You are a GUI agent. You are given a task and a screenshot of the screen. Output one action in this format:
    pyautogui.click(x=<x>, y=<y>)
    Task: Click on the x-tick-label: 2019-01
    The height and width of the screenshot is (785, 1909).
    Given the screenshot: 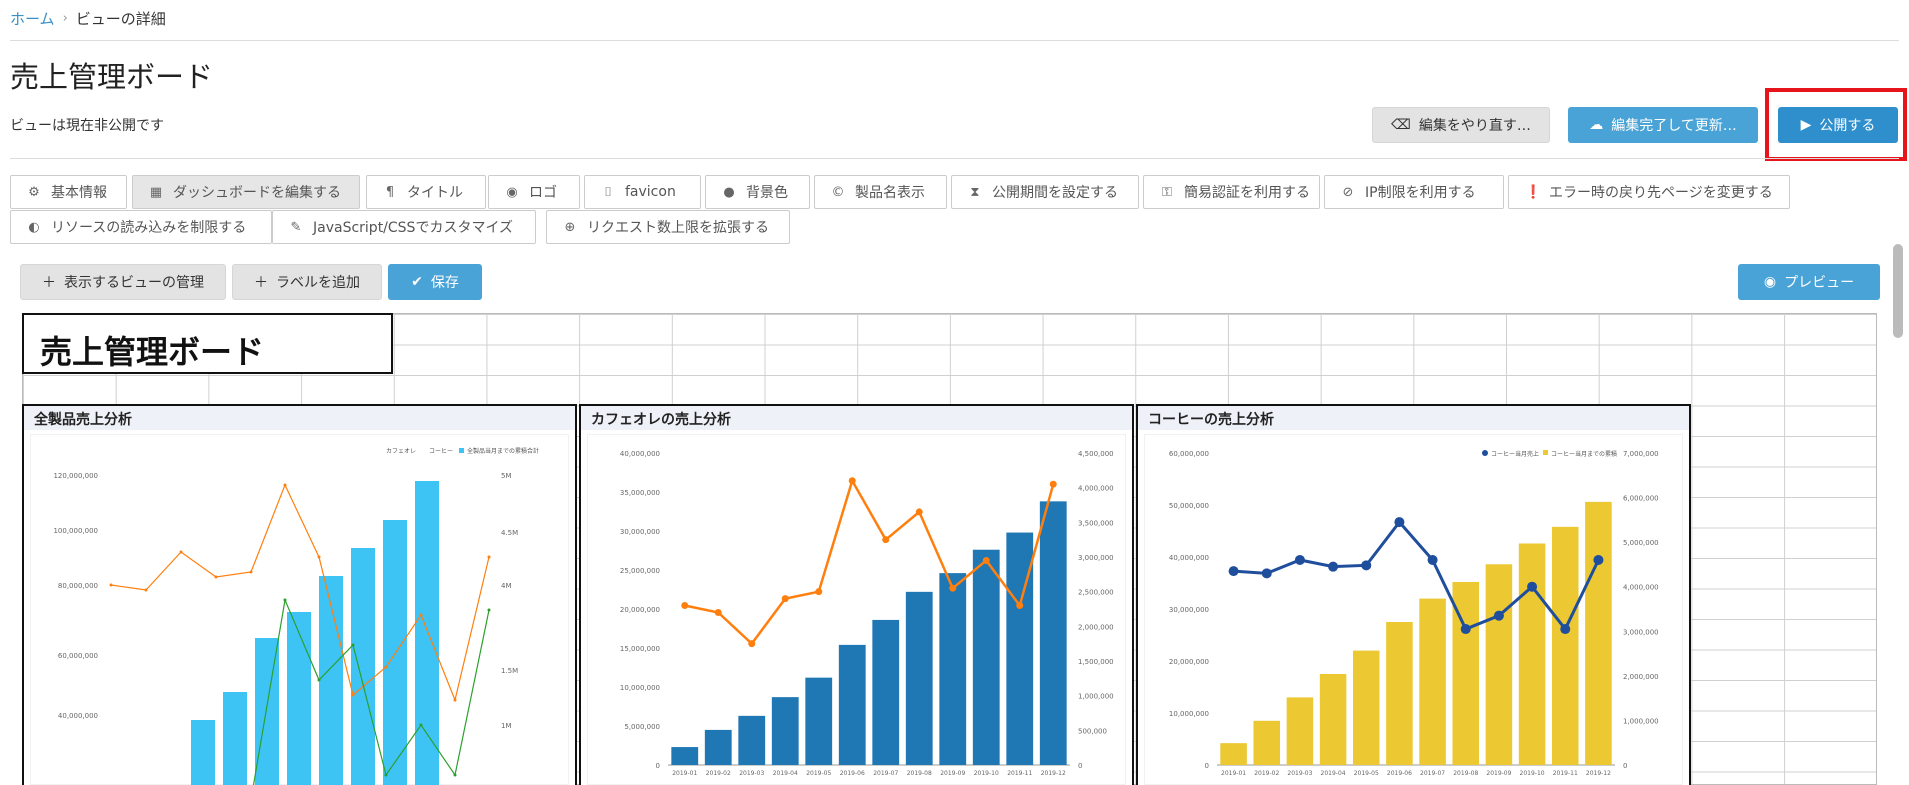 What is the action you would take?
    pyautogui.click(x=684, y=773)
    